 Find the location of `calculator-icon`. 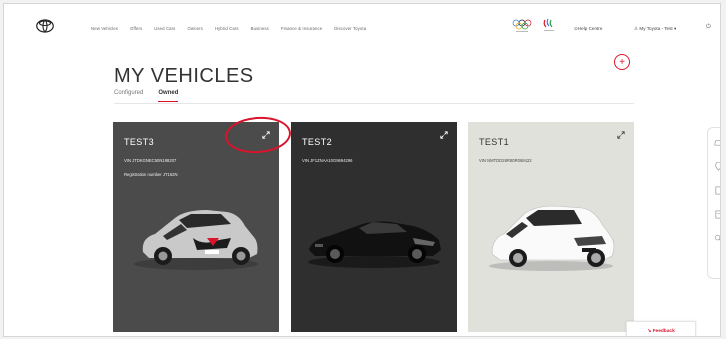

calculator-icon is located at coordinates (717, 214).